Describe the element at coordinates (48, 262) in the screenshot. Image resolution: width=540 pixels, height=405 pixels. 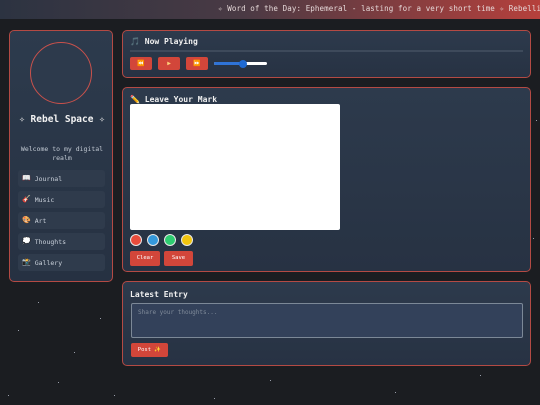
I see `sidebar-item-label: Gallery` at that location.